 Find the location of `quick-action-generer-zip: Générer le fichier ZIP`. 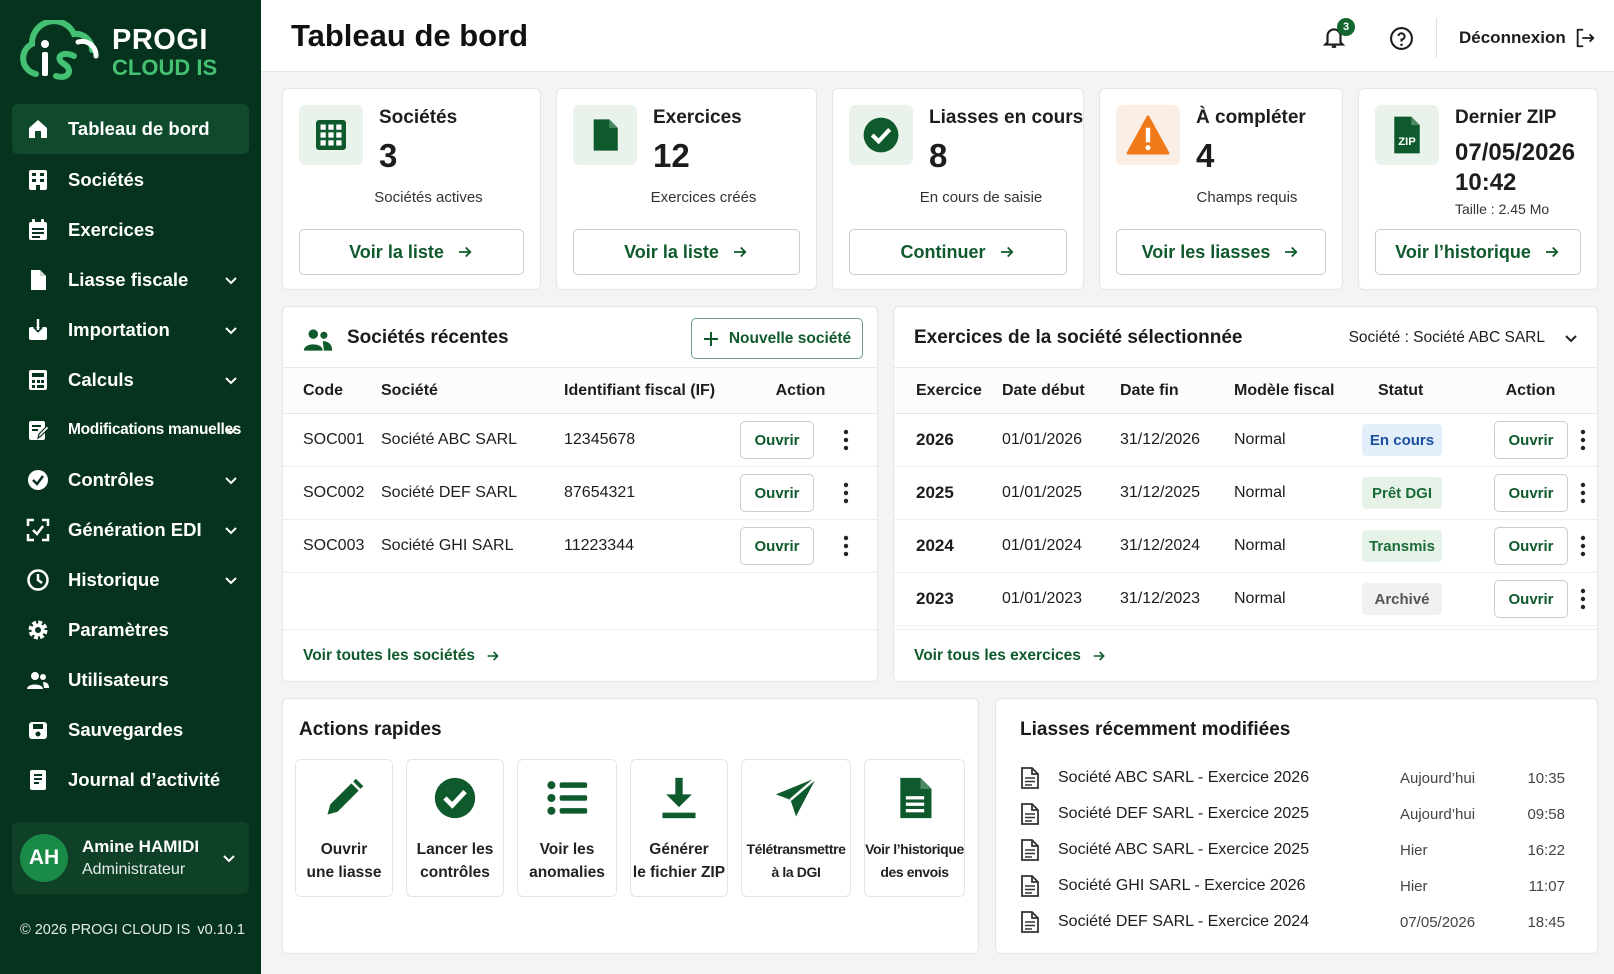

quick-action-generer-zip: Générer le fichier ZIP is located at coordinates (679, 828).